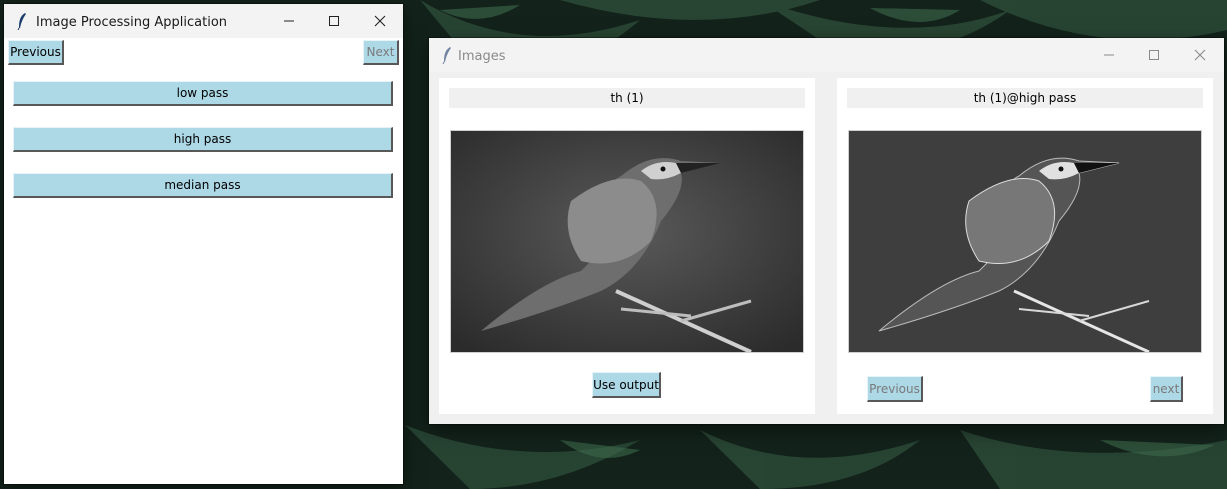  Describe the element at coordinates (1025, 98) in the screenshot. I see `output-image-caption: th (1)@high pass` at that location.